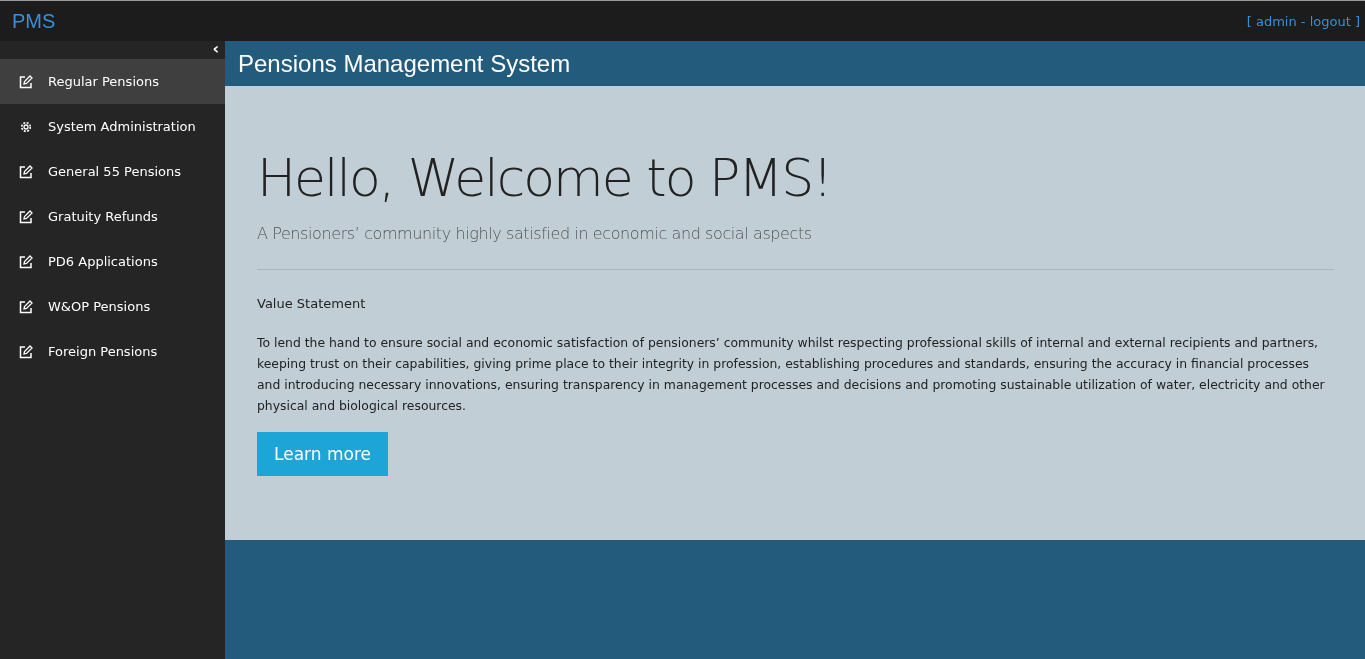  What do you see at coordinates (112, 216) in the screenshot?
I see `sidebar-item: Gratuity Refunds` at bounding box center [112, 216].